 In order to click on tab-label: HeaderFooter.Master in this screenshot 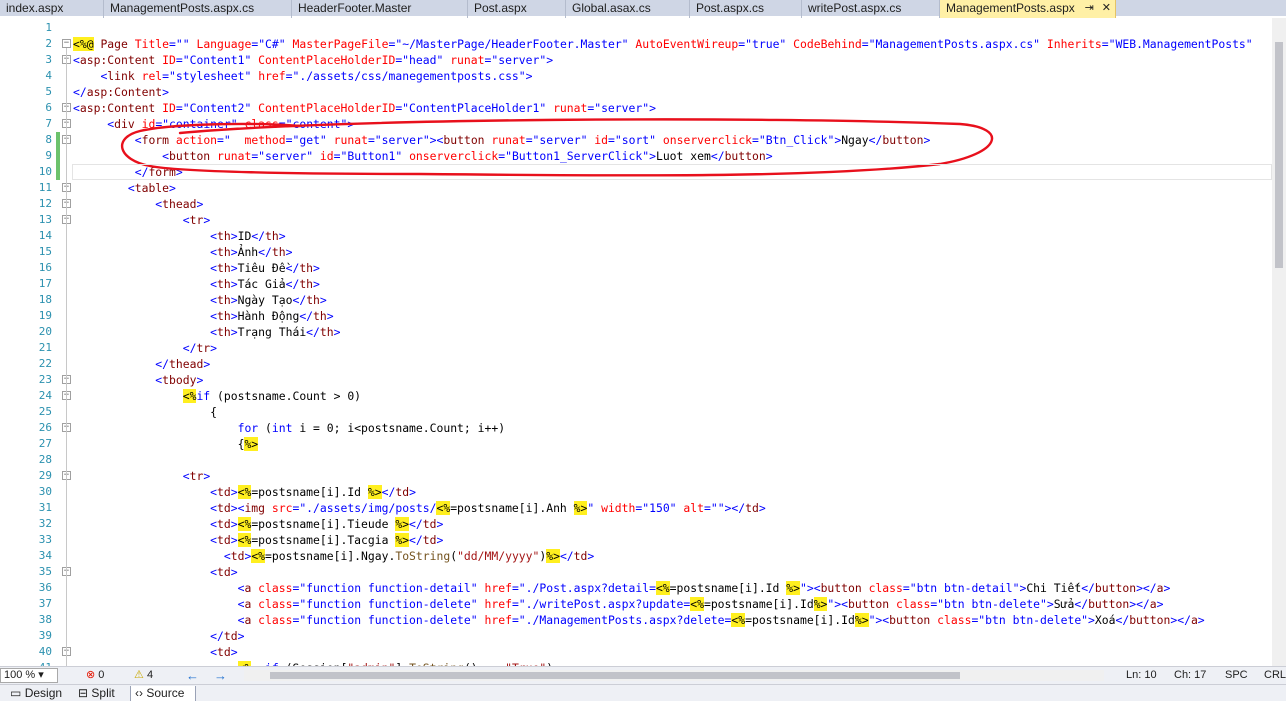, I will do `click(355, 8)`.